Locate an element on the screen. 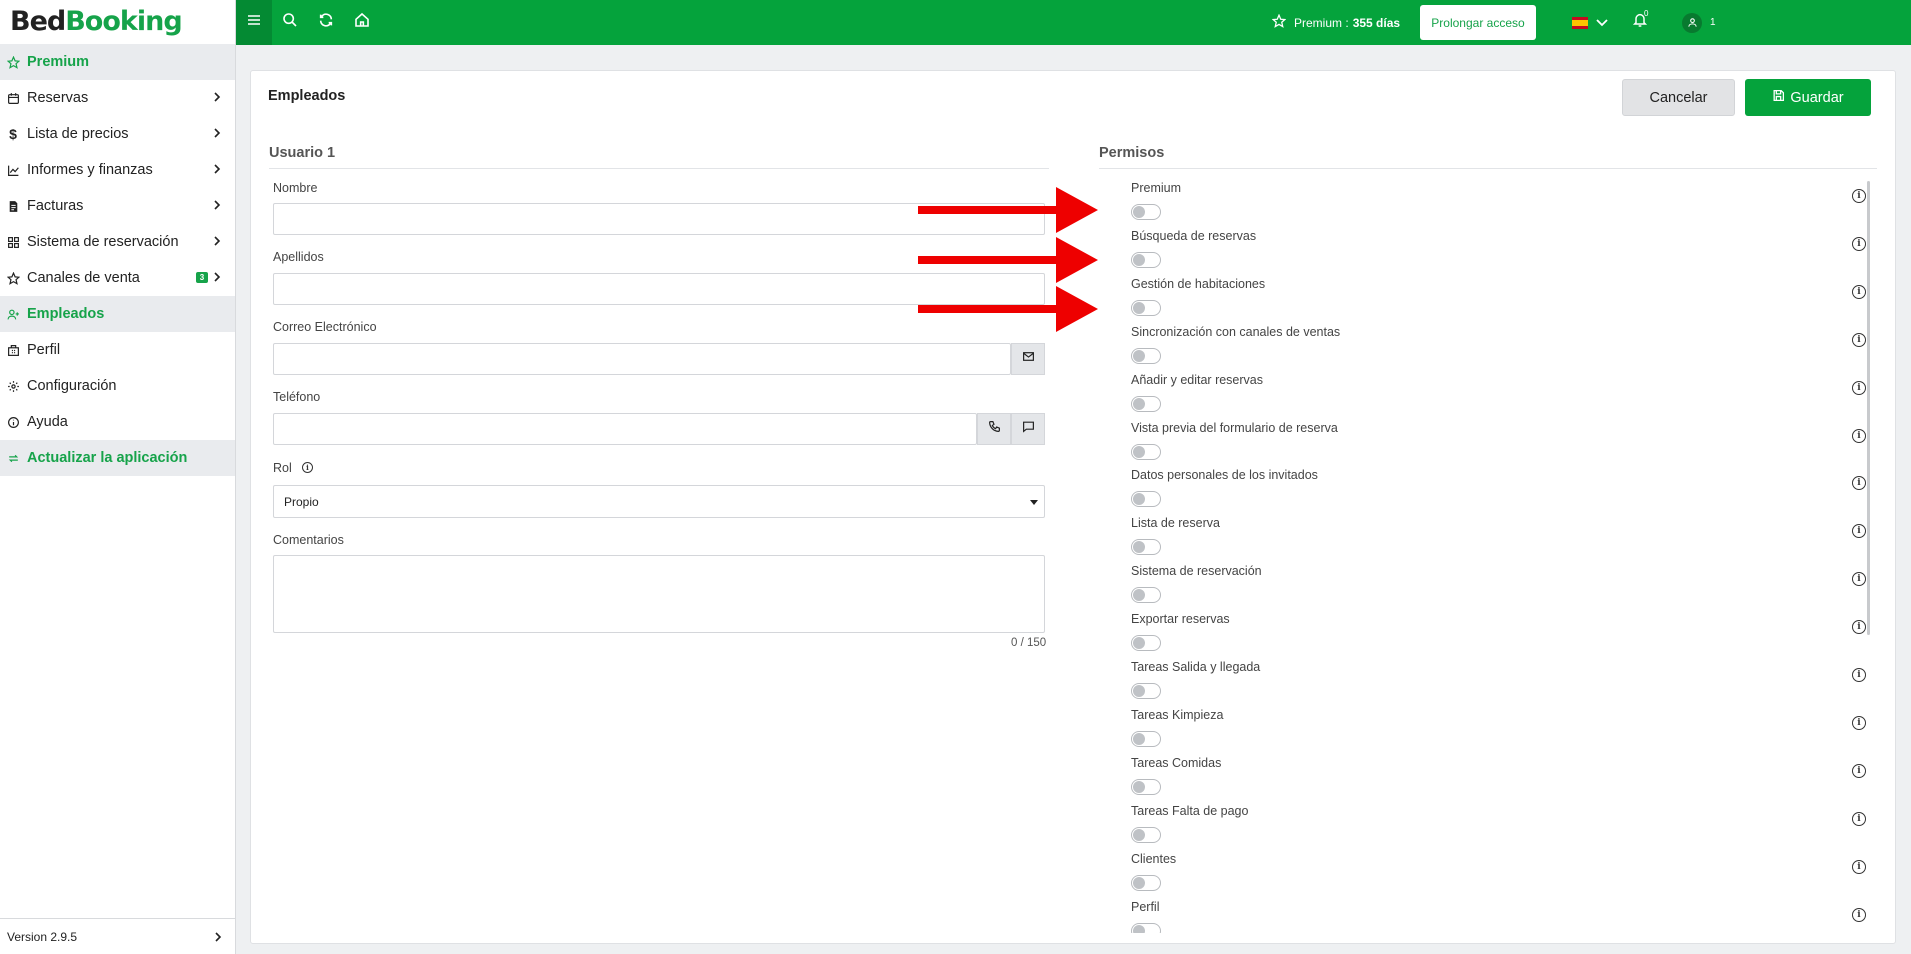  permission-label: Clientes is located at coordinates (1154, 858).